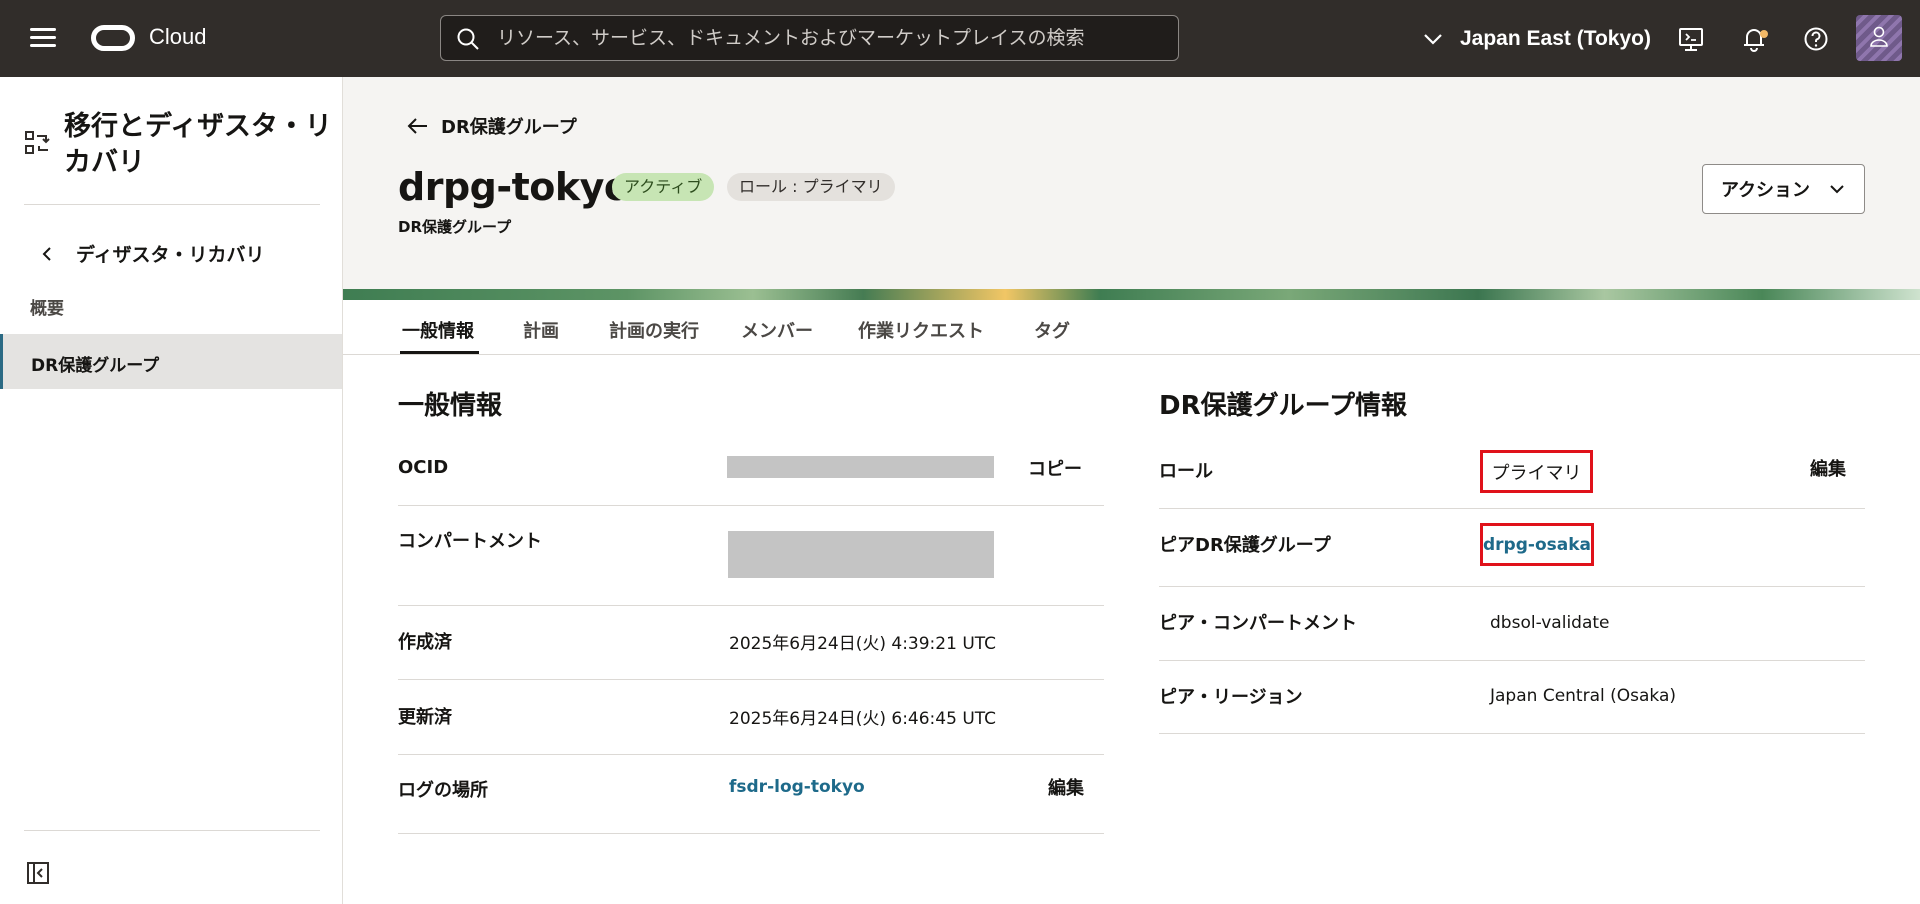  What do you see at coordinates (439, 352) in the screenshot?
I see `tab-active-indicator` at bounding box center [439, 352].